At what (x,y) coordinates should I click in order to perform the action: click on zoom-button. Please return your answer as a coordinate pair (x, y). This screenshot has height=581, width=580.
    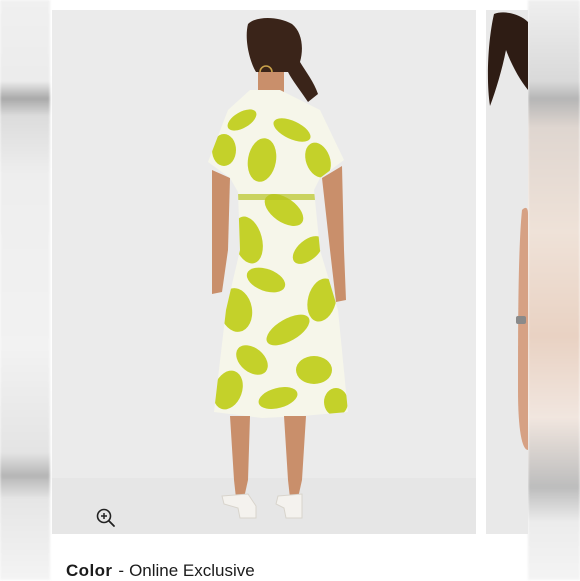
    Looking at the image, I should click on (106, 518).